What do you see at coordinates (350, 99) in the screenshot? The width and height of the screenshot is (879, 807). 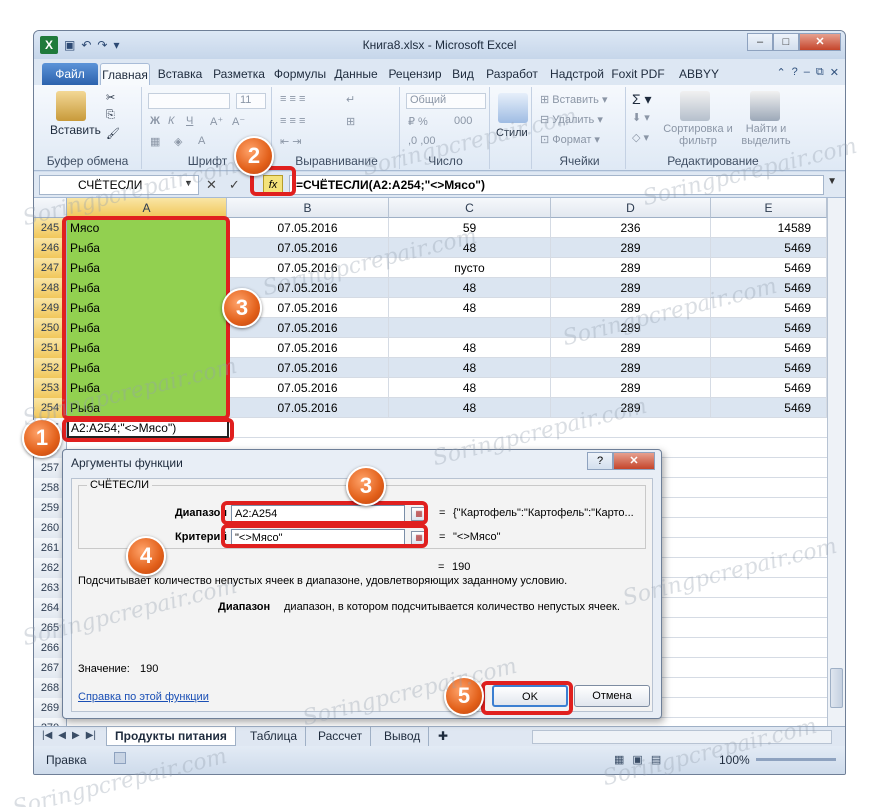 I see `wrap-text-icon: ↵` at bounding box center [350, 99].